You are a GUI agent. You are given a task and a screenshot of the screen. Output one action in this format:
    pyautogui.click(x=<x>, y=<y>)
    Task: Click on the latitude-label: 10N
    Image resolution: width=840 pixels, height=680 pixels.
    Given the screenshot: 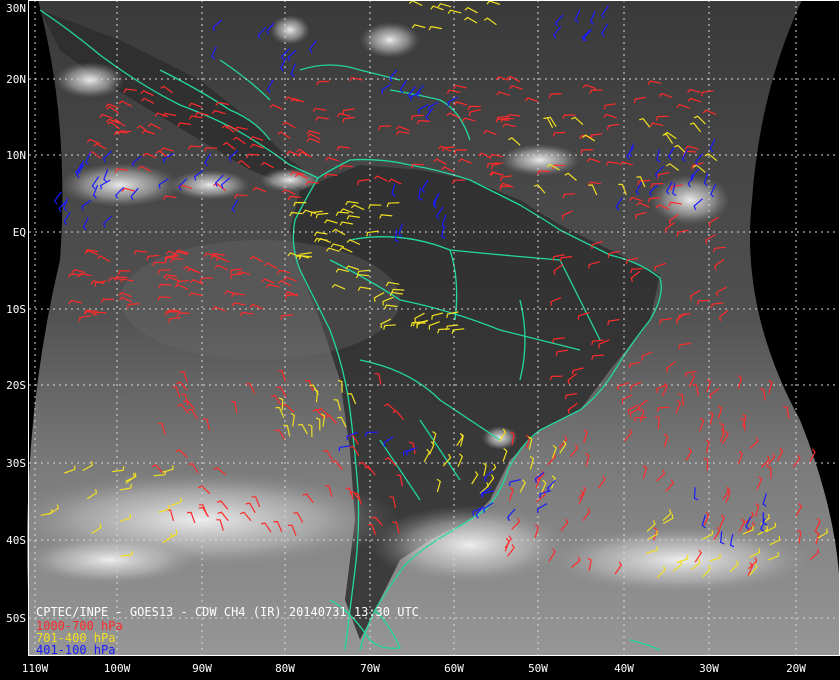 What is the action you would take?
    pyautogui.click(x=16, y=155)
    